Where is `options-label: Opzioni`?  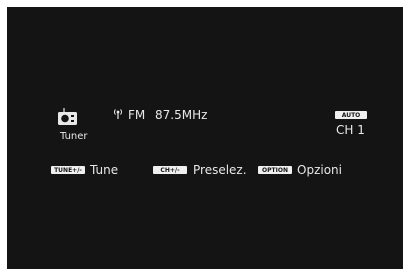
options-label: Opzioni is located at coordinates (319, 170).